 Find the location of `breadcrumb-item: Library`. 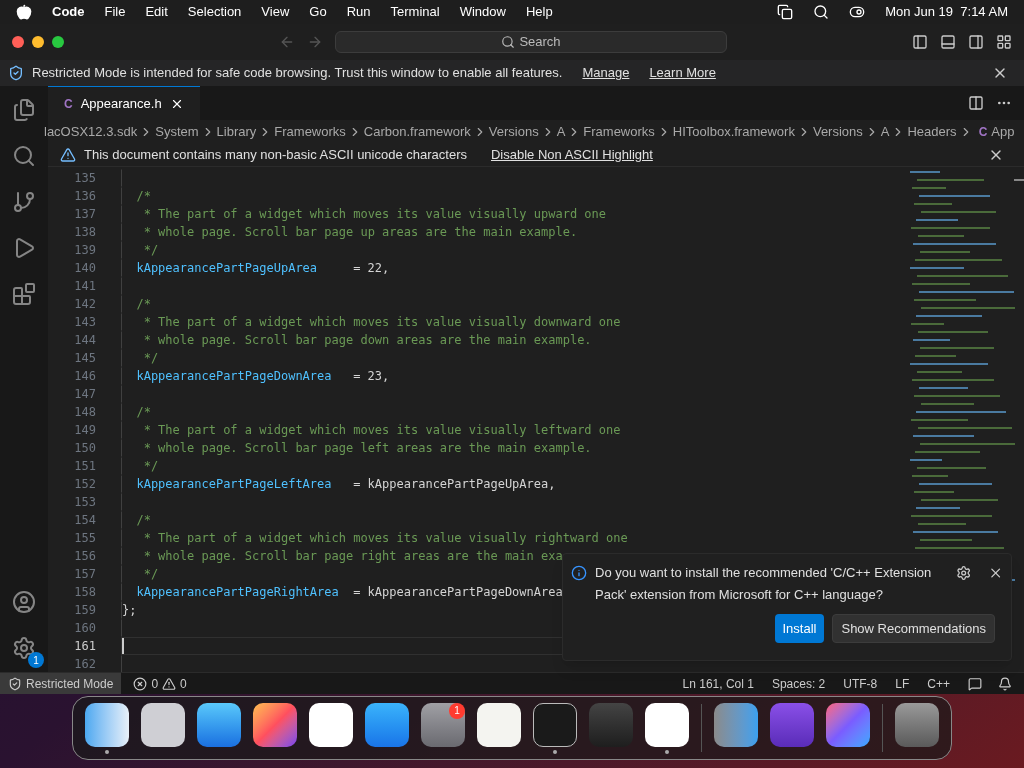

breadcrumb-item: Library is located at coordinates (236, 132).